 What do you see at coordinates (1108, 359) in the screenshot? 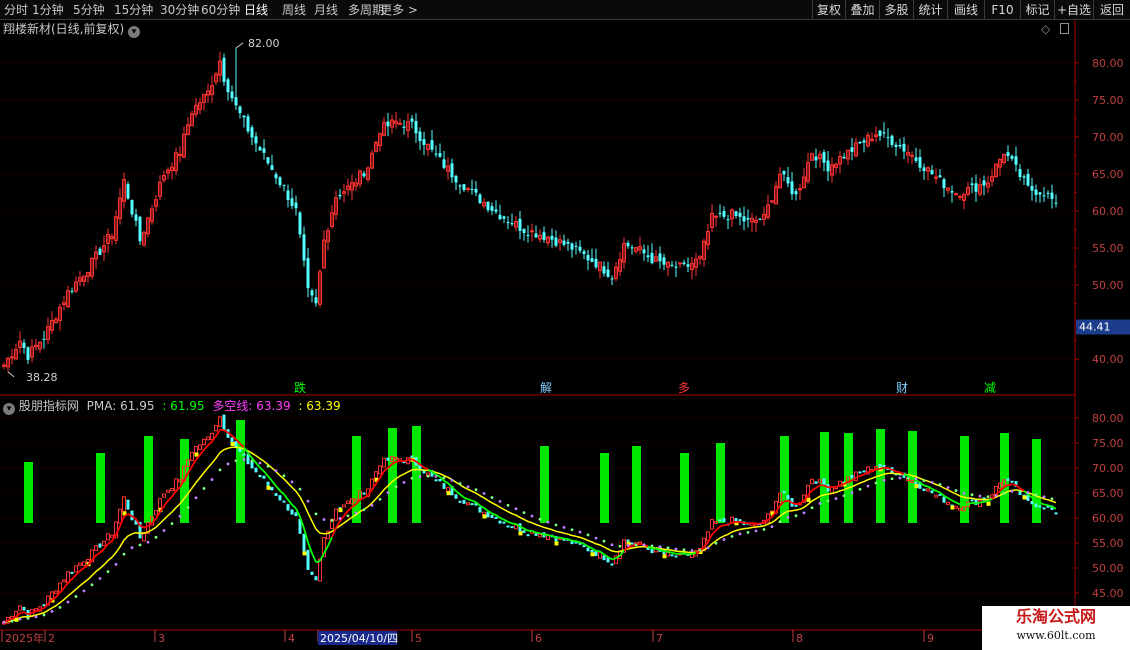
I see `y-tick-label: 40.00` at bounding box center [1108, 359].